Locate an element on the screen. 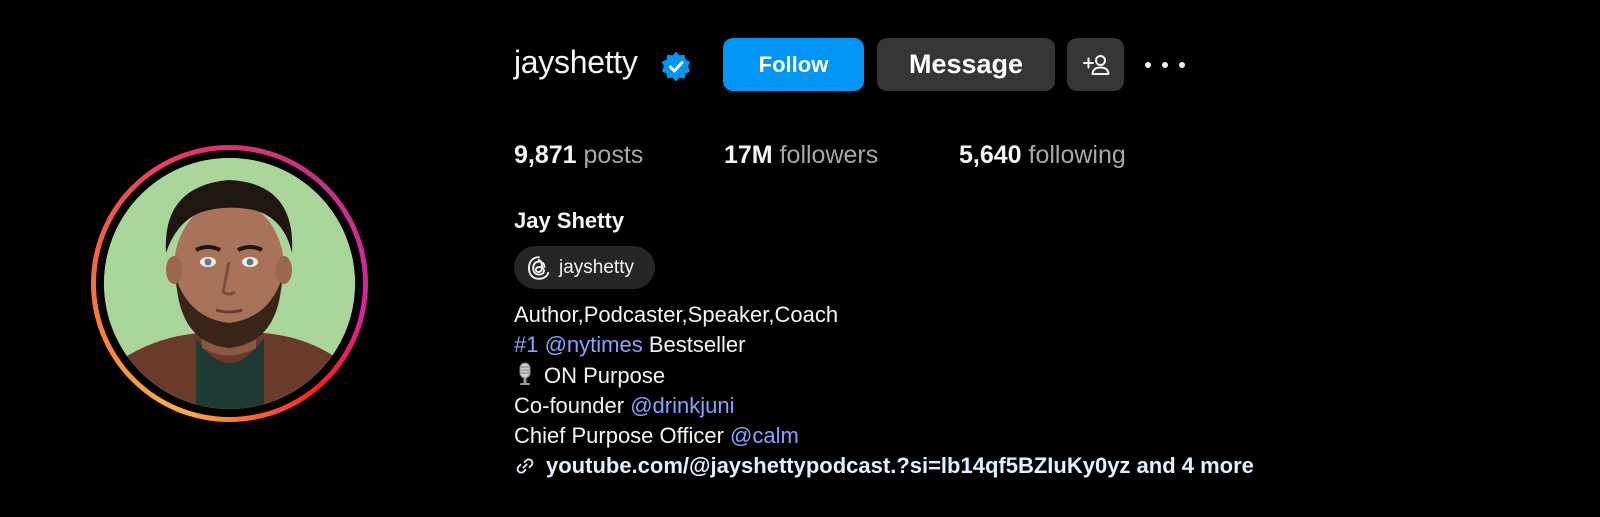  suggested-accounts-button is located at coordinates (1095, 64).